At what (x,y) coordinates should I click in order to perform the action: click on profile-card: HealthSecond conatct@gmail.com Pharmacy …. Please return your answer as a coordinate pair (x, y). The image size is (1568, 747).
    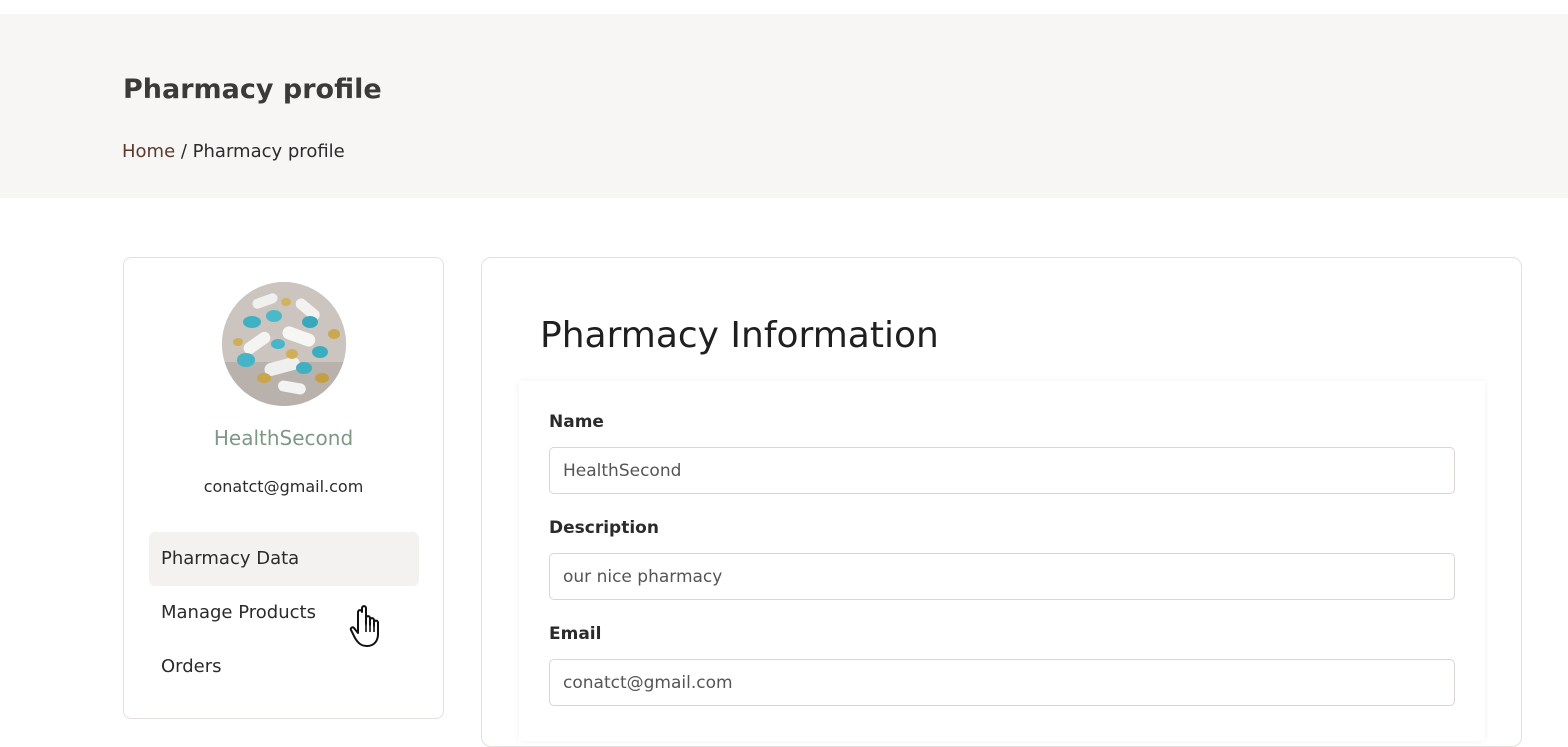
    Looking at the image, I should click on (283, 488).